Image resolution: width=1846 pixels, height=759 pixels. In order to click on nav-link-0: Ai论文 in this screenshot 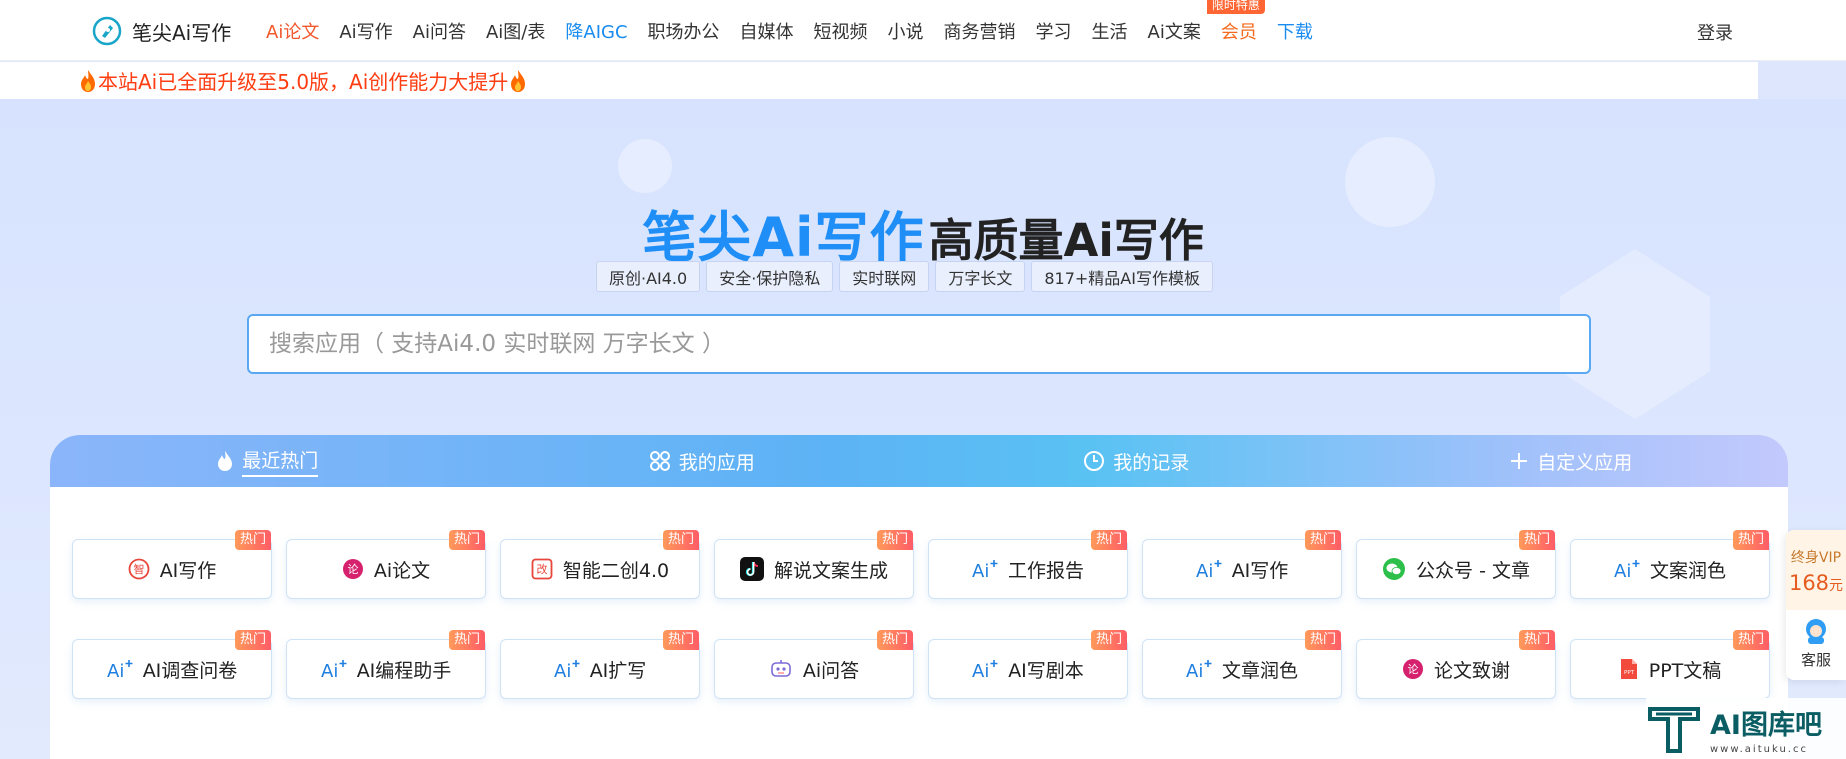, I will do `click(292, 31)`.